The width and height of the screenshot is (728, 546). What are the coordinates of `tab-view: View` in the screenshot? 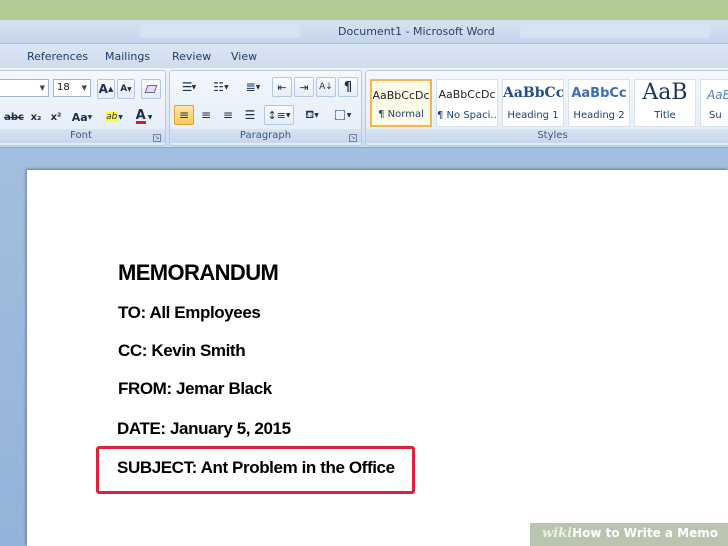 It's located at (244, 56).